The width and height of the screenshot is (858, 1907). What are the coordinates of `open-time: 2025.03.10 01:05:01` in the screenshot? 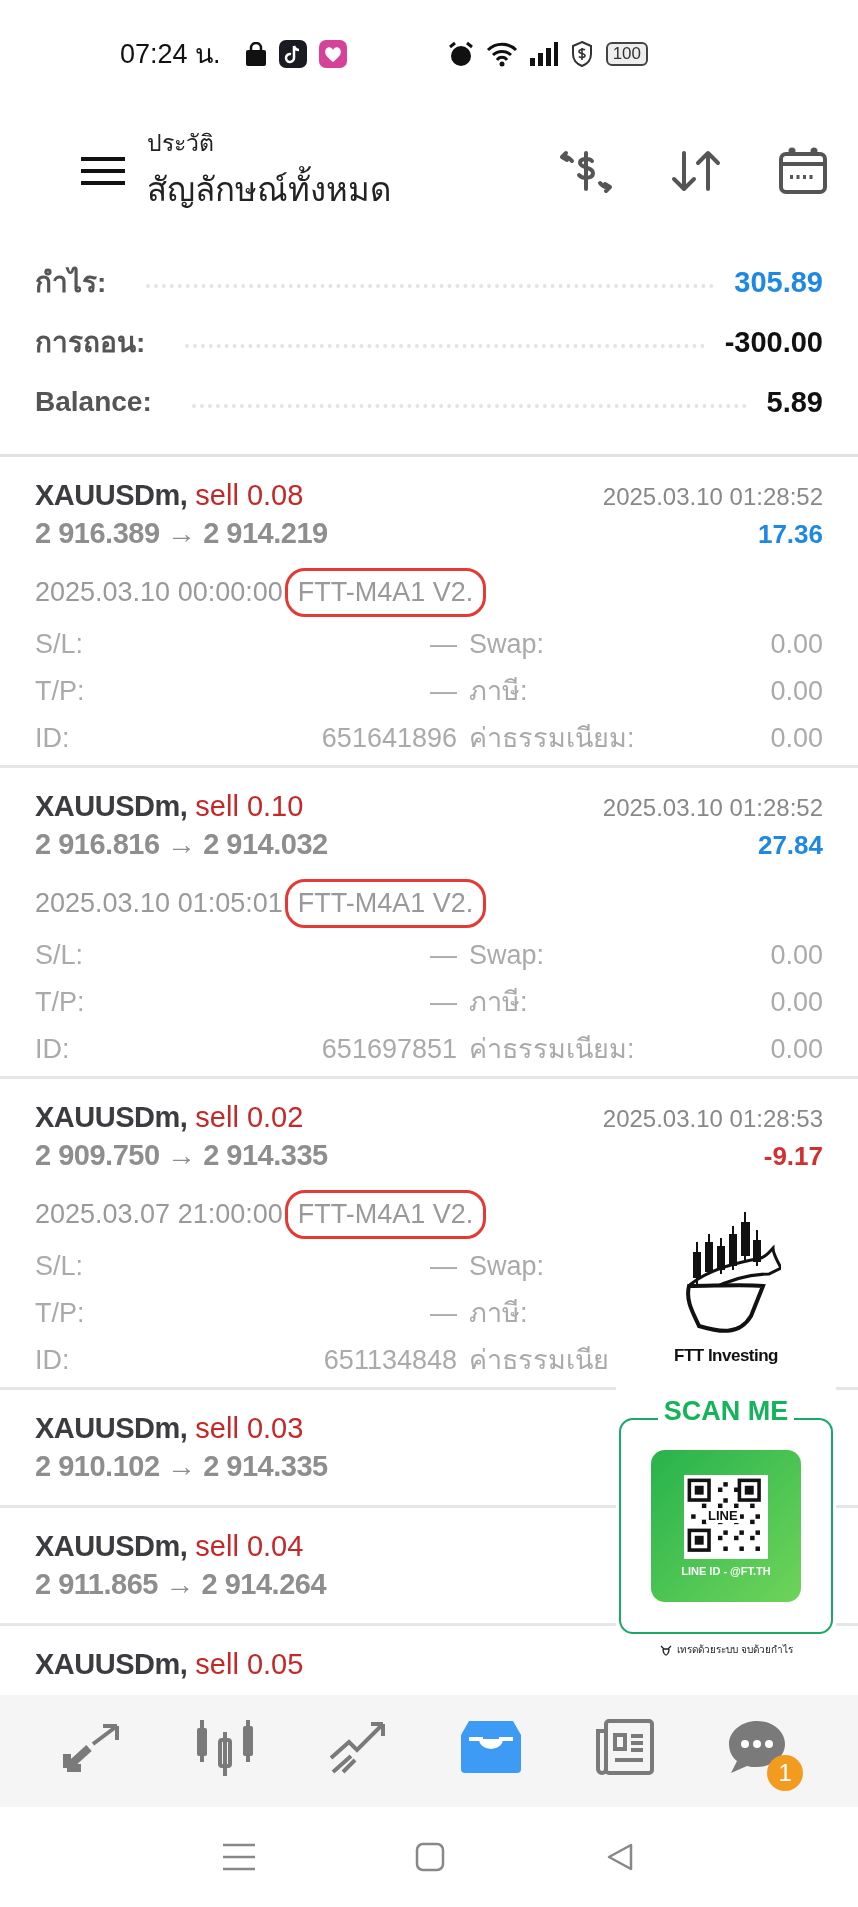 It's located at (159, 903).